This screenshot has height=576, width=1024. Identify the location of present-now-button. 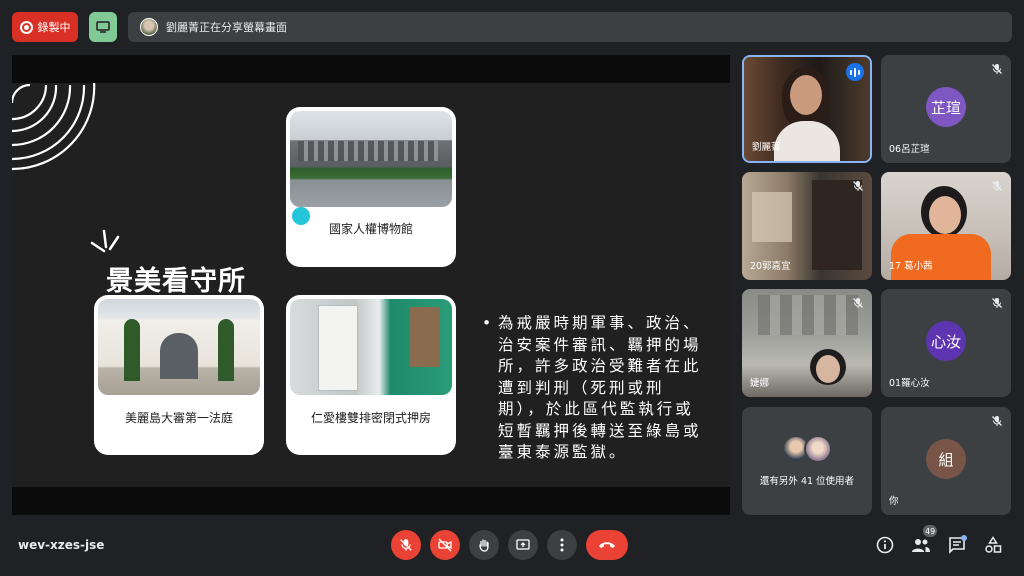
(523, 545).